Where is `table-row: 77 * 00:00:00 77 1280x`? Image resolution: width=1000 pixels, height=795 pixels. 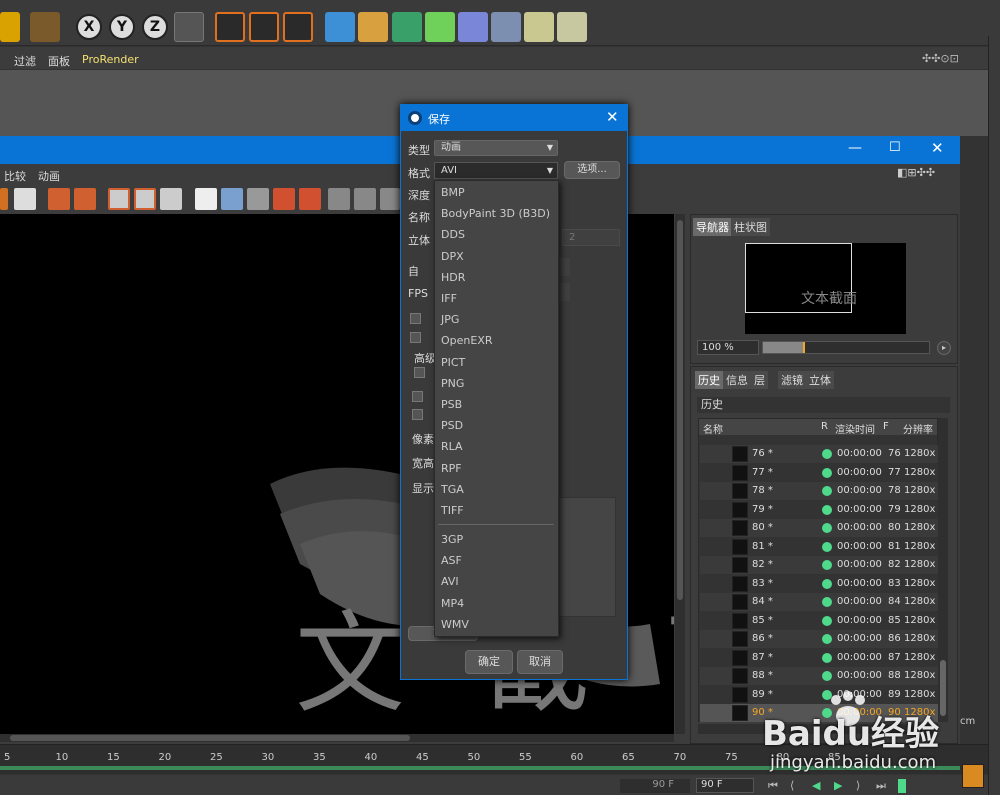
table-row: 77 * 00:00:00 77 1280x is located at coordinates (819, 472).